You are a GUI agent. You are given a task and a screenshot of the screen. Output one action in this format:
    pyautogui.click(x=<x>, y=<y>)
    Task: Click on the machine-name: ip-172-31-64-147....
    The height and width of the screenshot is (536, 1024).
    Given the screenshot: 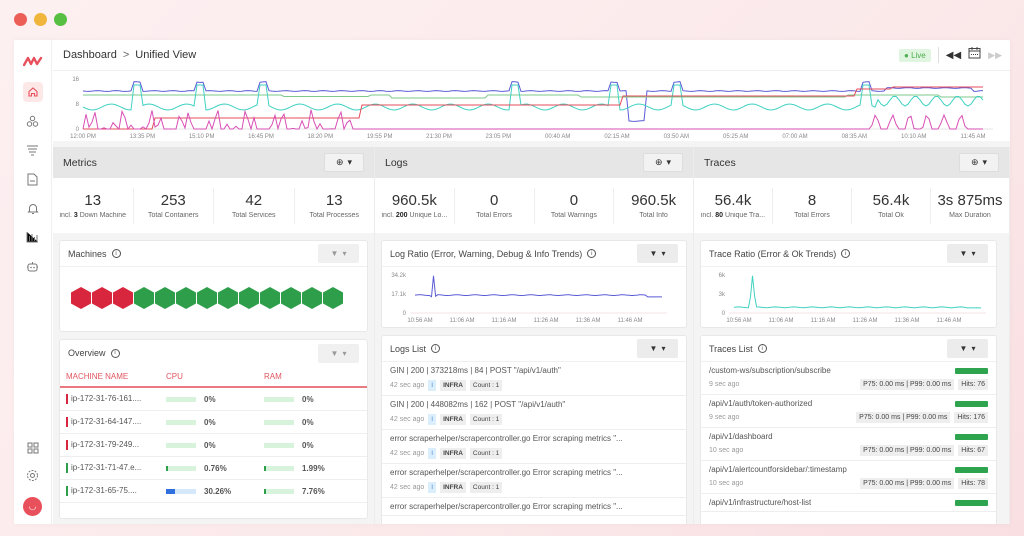 What is the action you would take?
    pyautogui.click(x=110, y=422)
    